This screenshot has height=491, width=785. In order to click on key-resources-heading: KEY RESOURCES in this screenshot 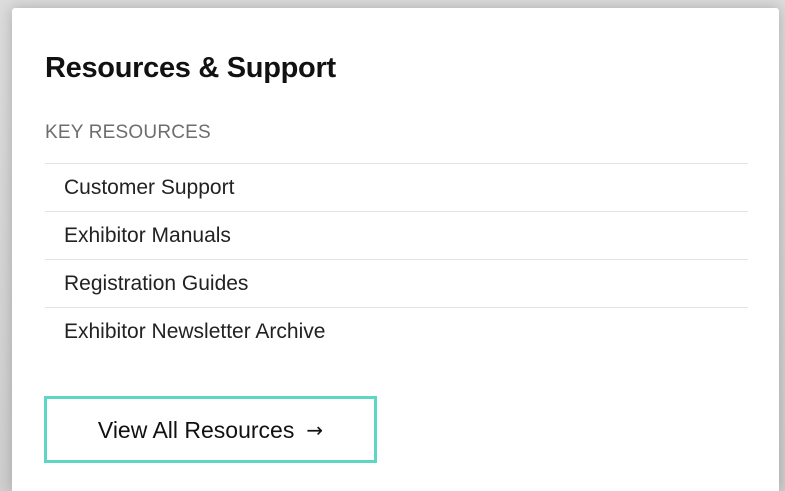, I will do `click(128, 132)`.